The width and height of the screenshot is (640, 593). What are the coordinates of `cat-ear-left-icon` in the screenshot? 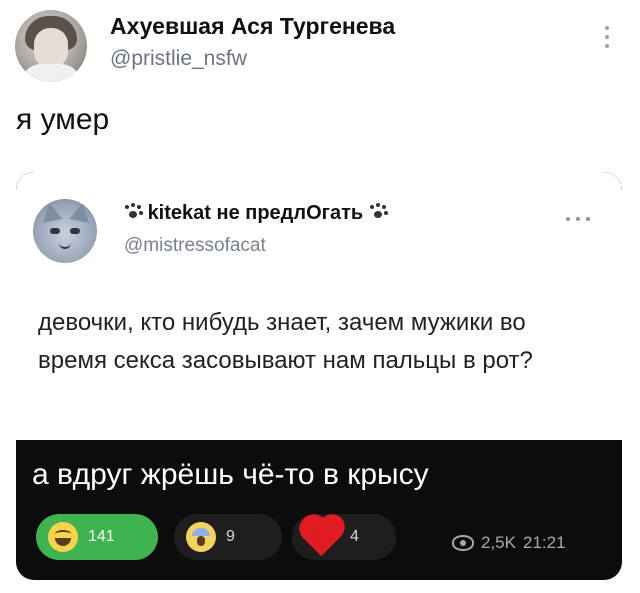 It's located at (51, 212).